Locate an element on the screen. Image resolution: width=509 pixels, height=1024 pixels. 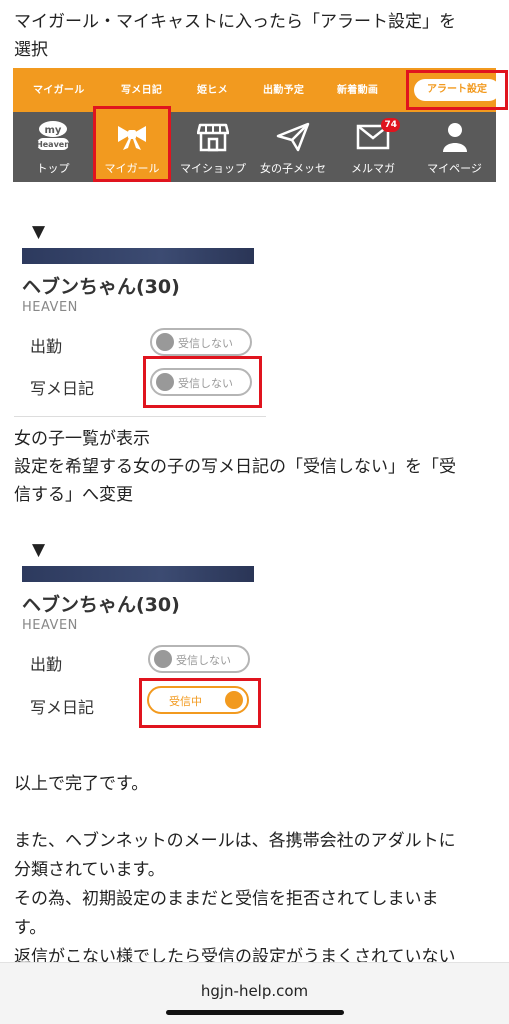
nav-my-shop-label: マイショップ is located at coordinates (213, 168).